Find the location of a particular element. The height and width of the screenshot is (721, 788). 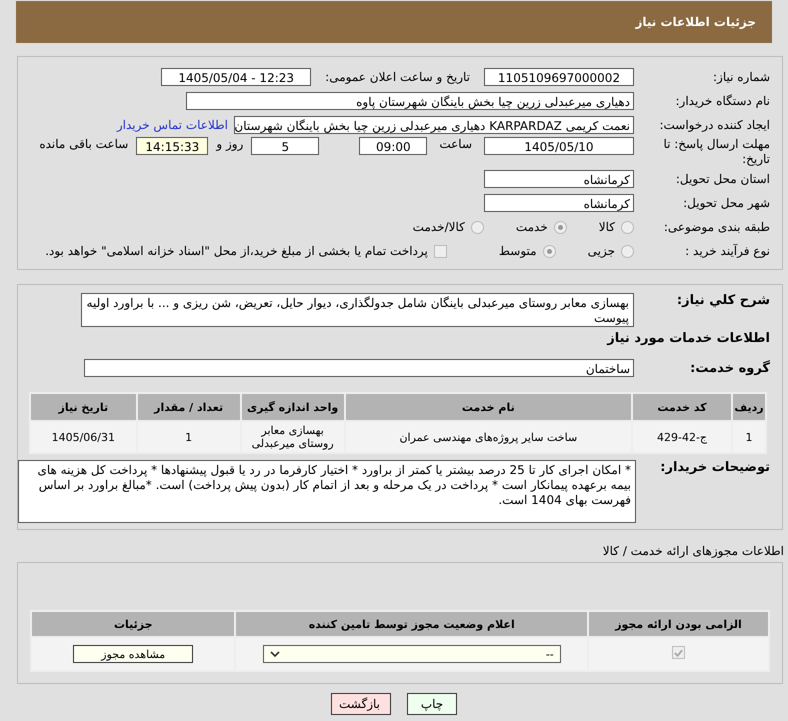

days-field: 5 is located at coordinates (285, 146).